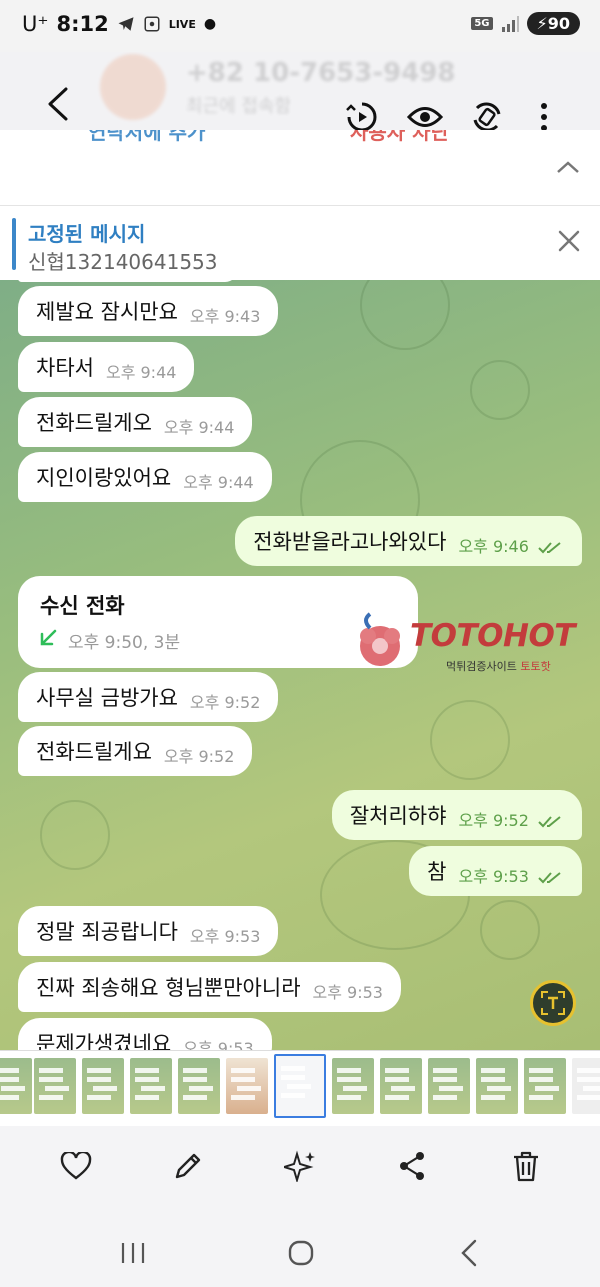  Describe the element at coordinates (82, 24) in the screenshot. I see `clock: 8:12` at that location.